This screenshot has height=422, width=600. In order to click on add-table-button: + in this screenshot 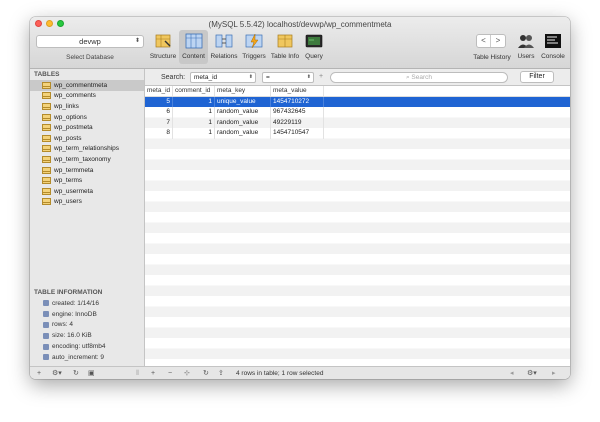, I will do `click(39, 373)`.